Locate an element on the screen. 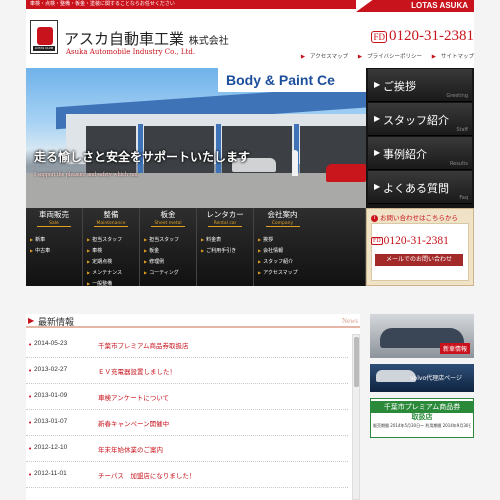 This screenshot has height=500, width=500. menu-title-en: Maintenance is located at coordinates (111, 224).